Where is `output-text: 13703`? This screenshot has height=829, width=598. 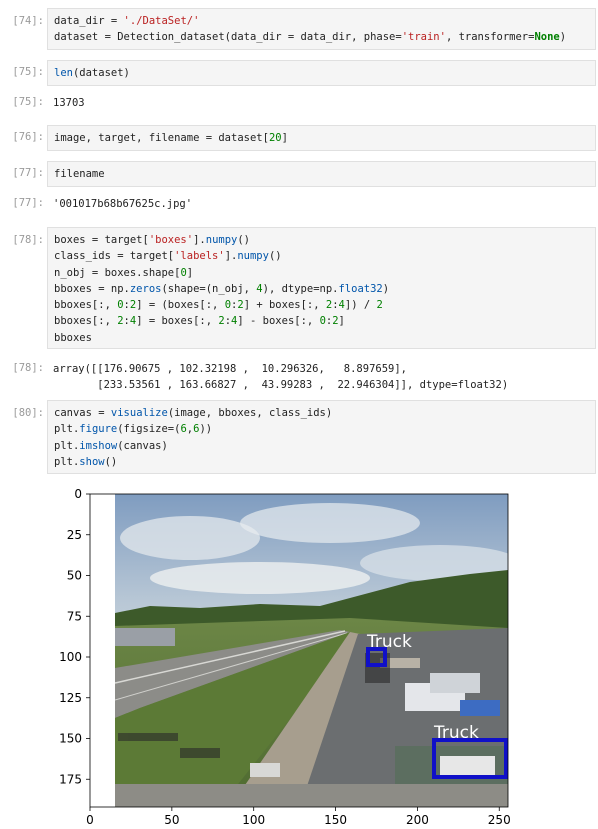 output-text: 13703 is located at coordinates (69, 103).